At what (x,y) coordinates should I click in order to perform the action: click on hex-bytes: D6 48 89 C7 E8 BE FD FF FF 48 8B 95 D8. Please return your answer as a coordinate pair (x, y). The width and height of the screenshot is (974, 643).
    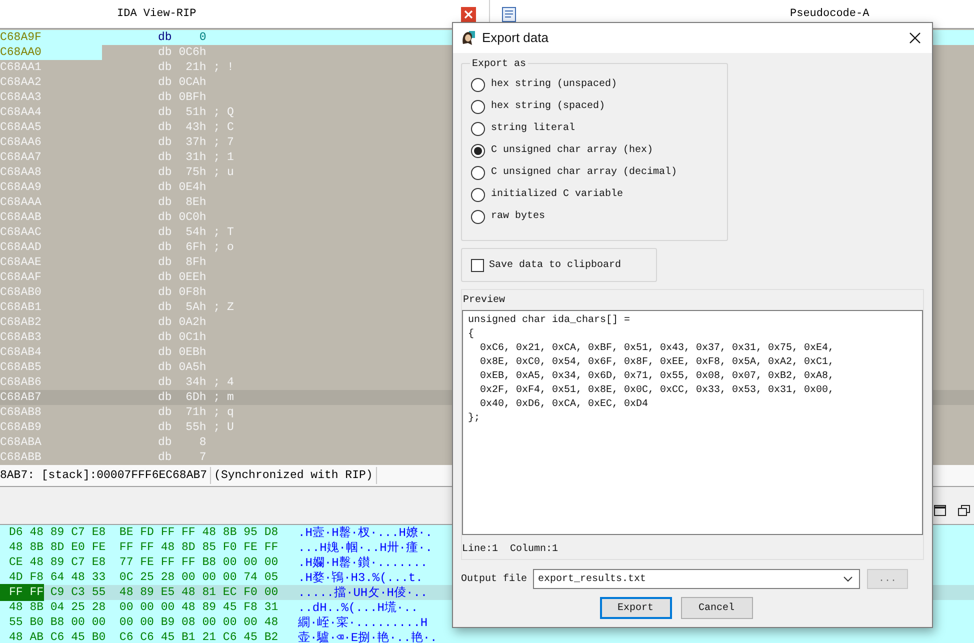
    Looking at the image, I should click on (144, 533).